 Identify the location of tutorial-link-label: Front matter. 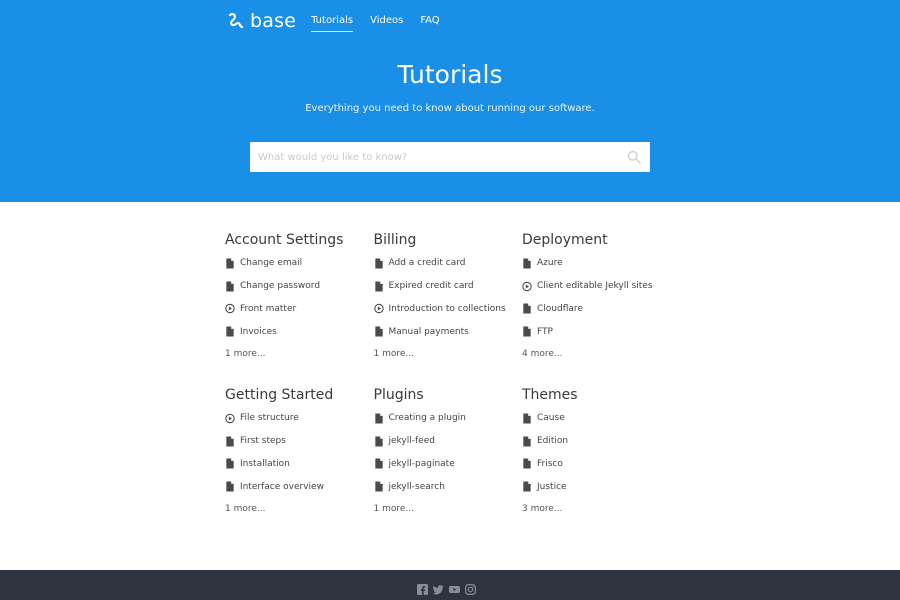
(268, 308).